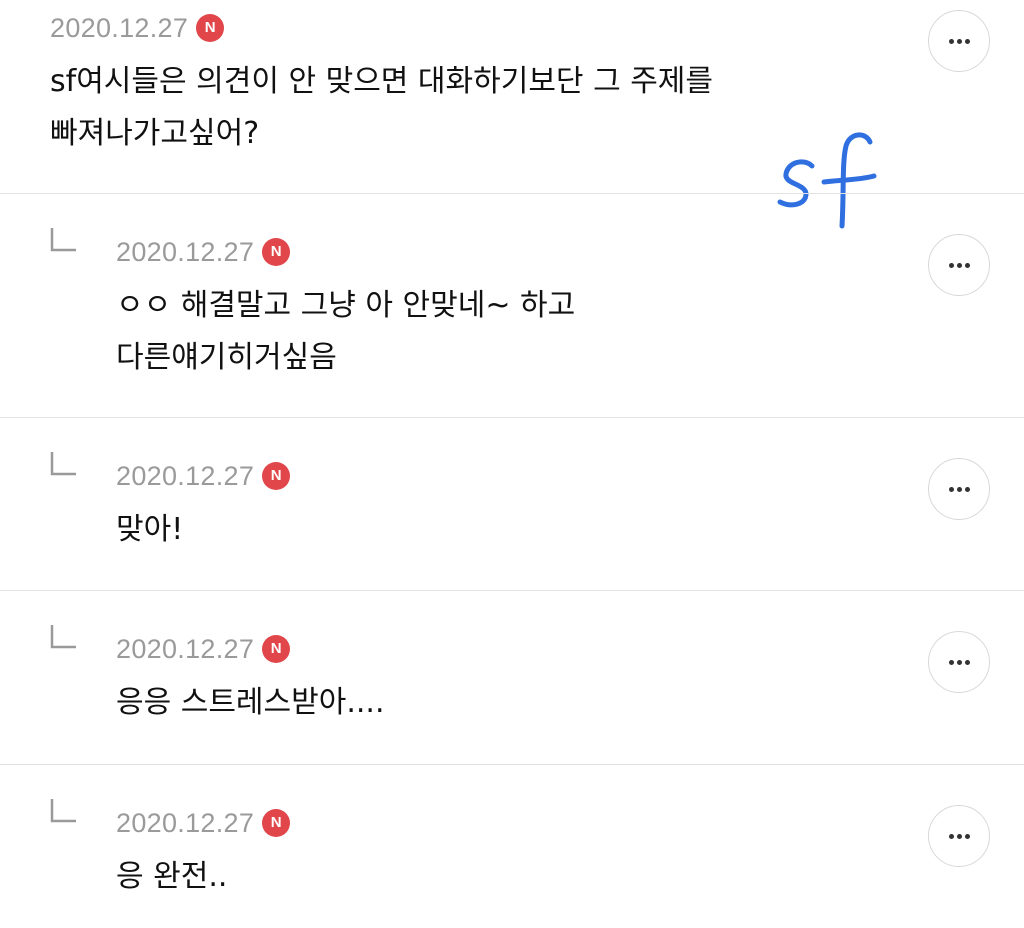 The height and width of the screenshot is (928, 1024). What do you see at coordinates (346, 331) in the screenshot?
I see `comment-text: ㅇㅇ 해결말고 그냥 아 안맞네~ 하고 다른얘기히거싶음` at bounding box center [346, 331].